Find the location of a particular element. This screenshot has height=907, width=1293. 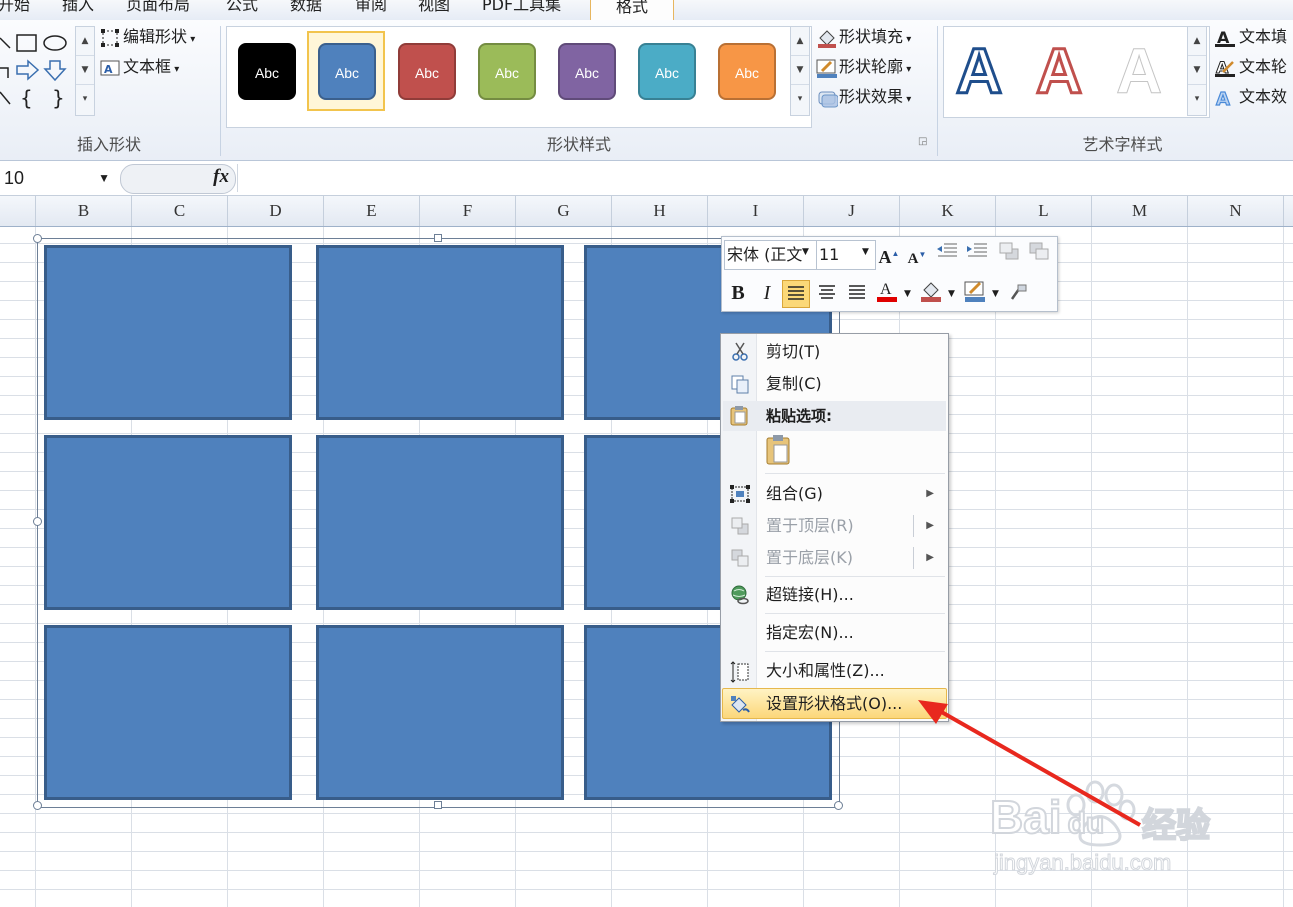

text-fill-button: A 文本填 is located at coordinates (1250, 37).